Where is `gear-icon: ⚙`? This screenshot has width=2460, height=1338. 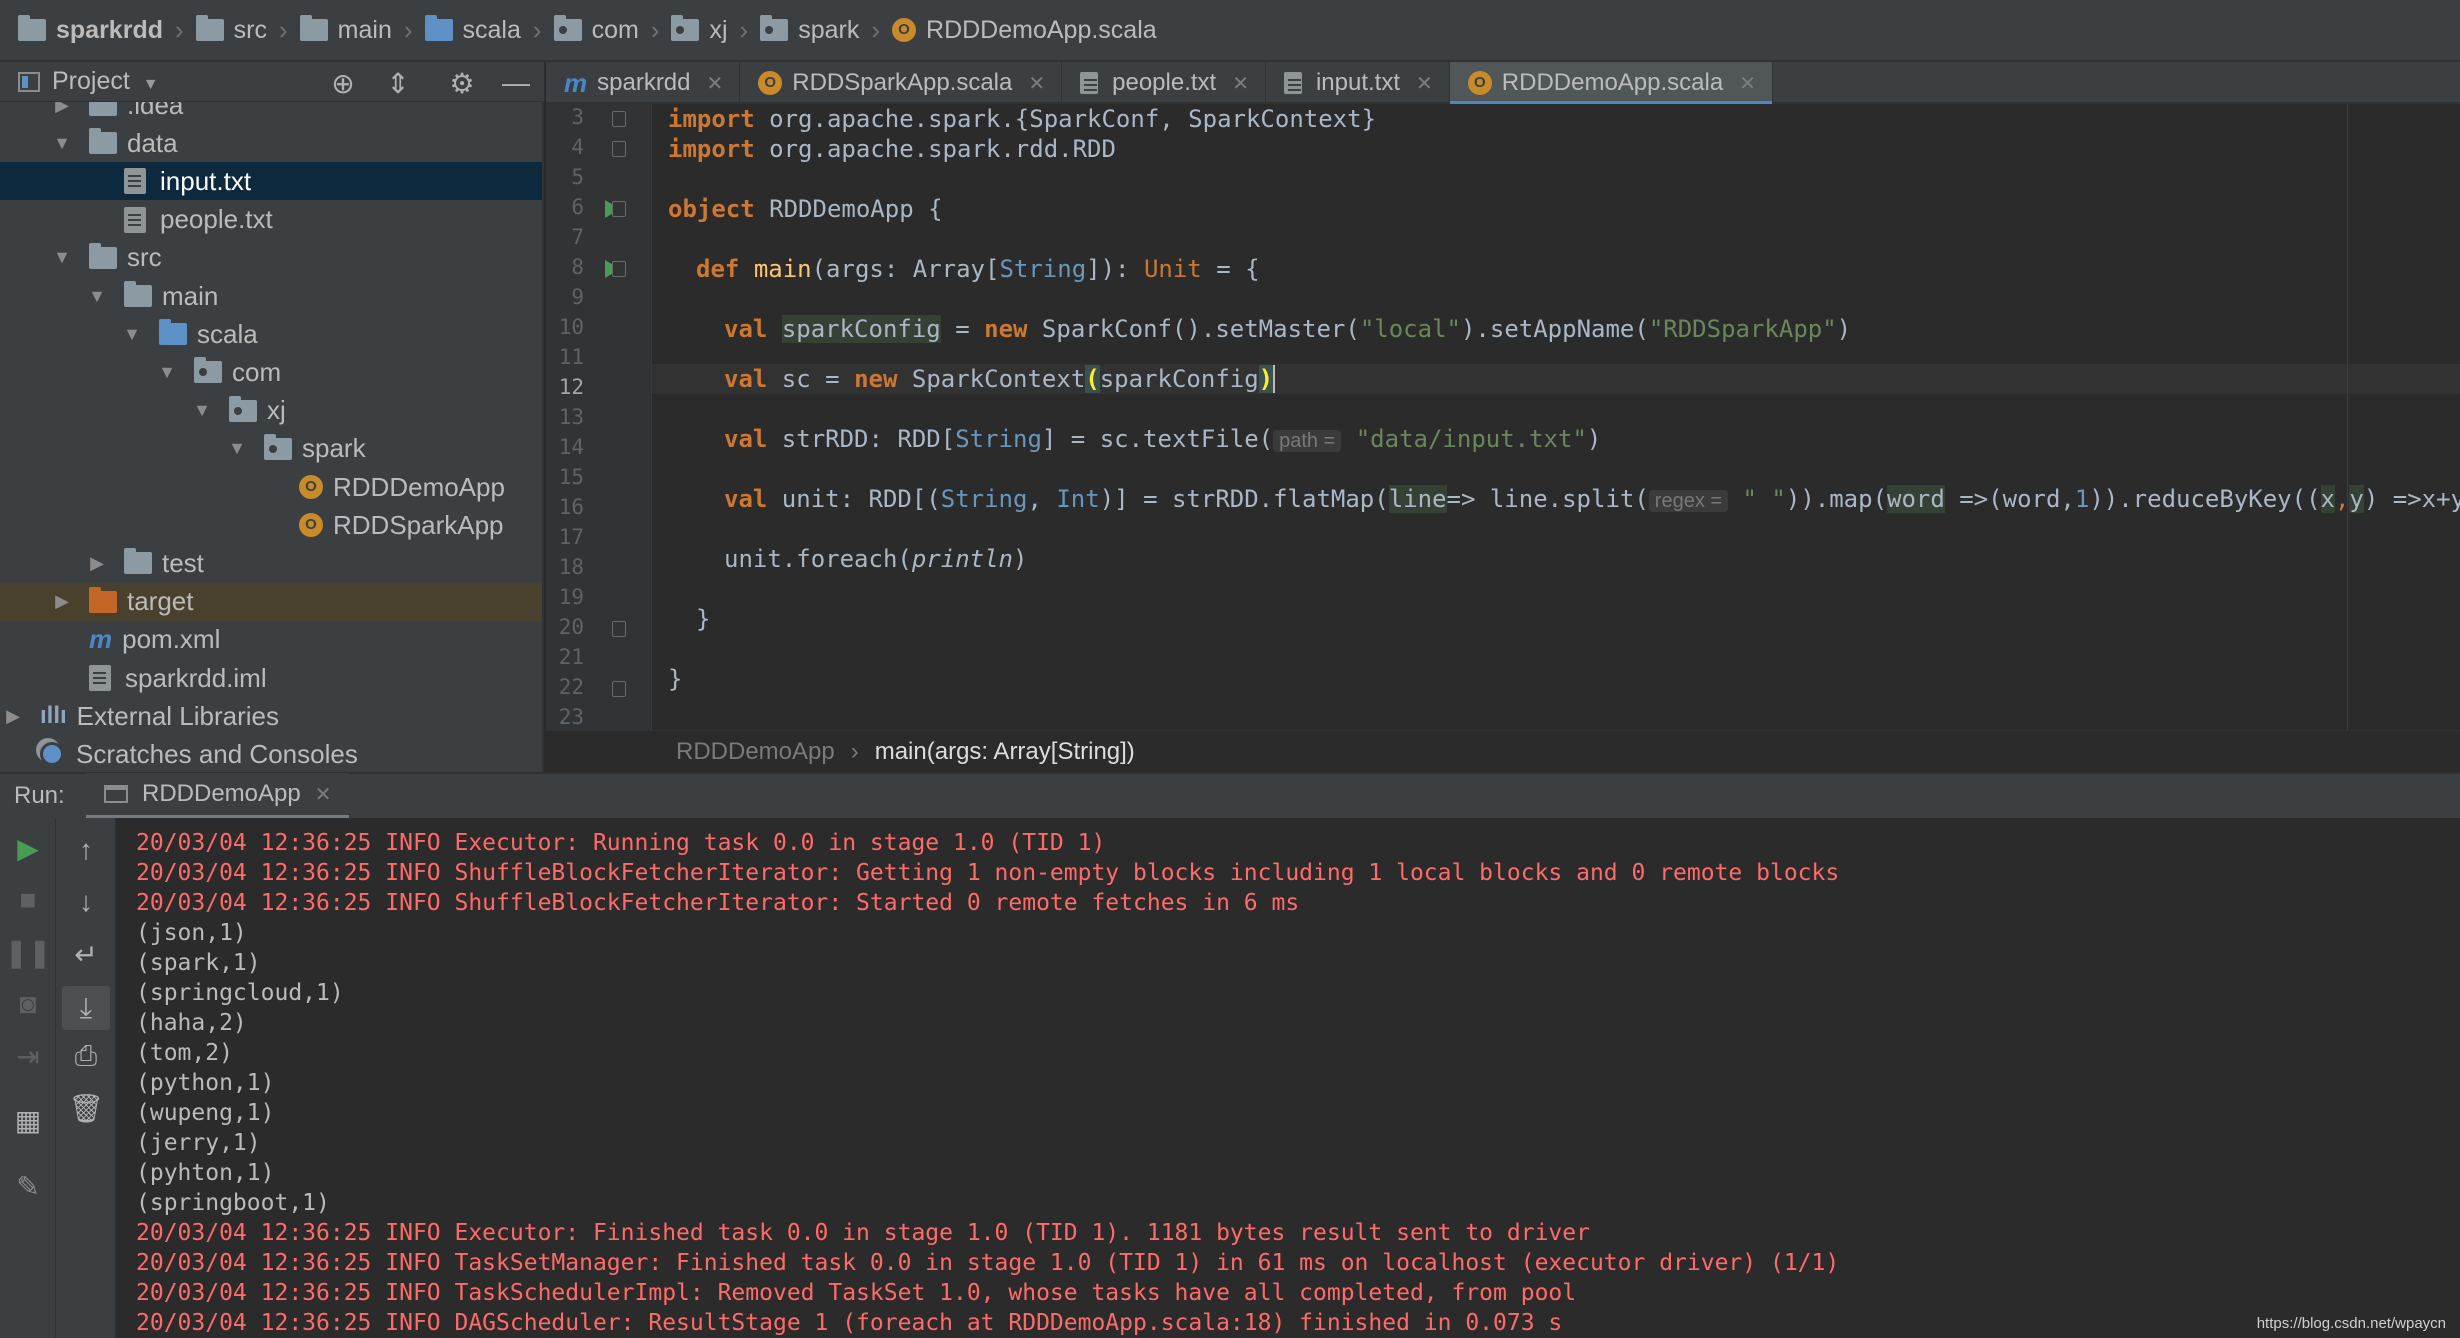
gear-icon: ⚙ is located at coordinates (462, 83).